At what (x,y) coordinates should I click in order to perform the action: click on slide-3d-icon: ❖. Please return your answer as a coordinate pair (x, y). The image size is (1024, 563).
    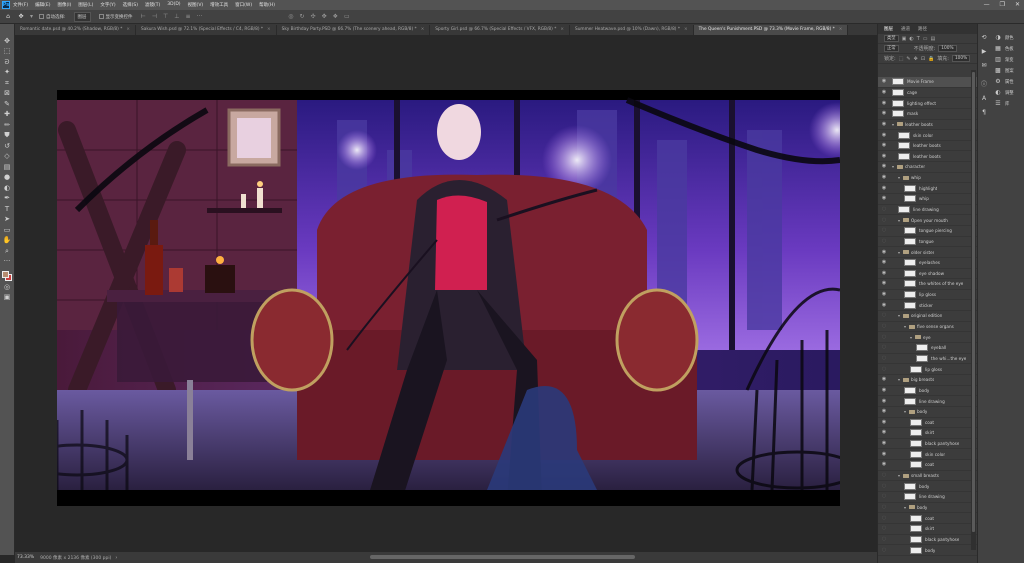
    Looking at the image, I should click on (335, 16).